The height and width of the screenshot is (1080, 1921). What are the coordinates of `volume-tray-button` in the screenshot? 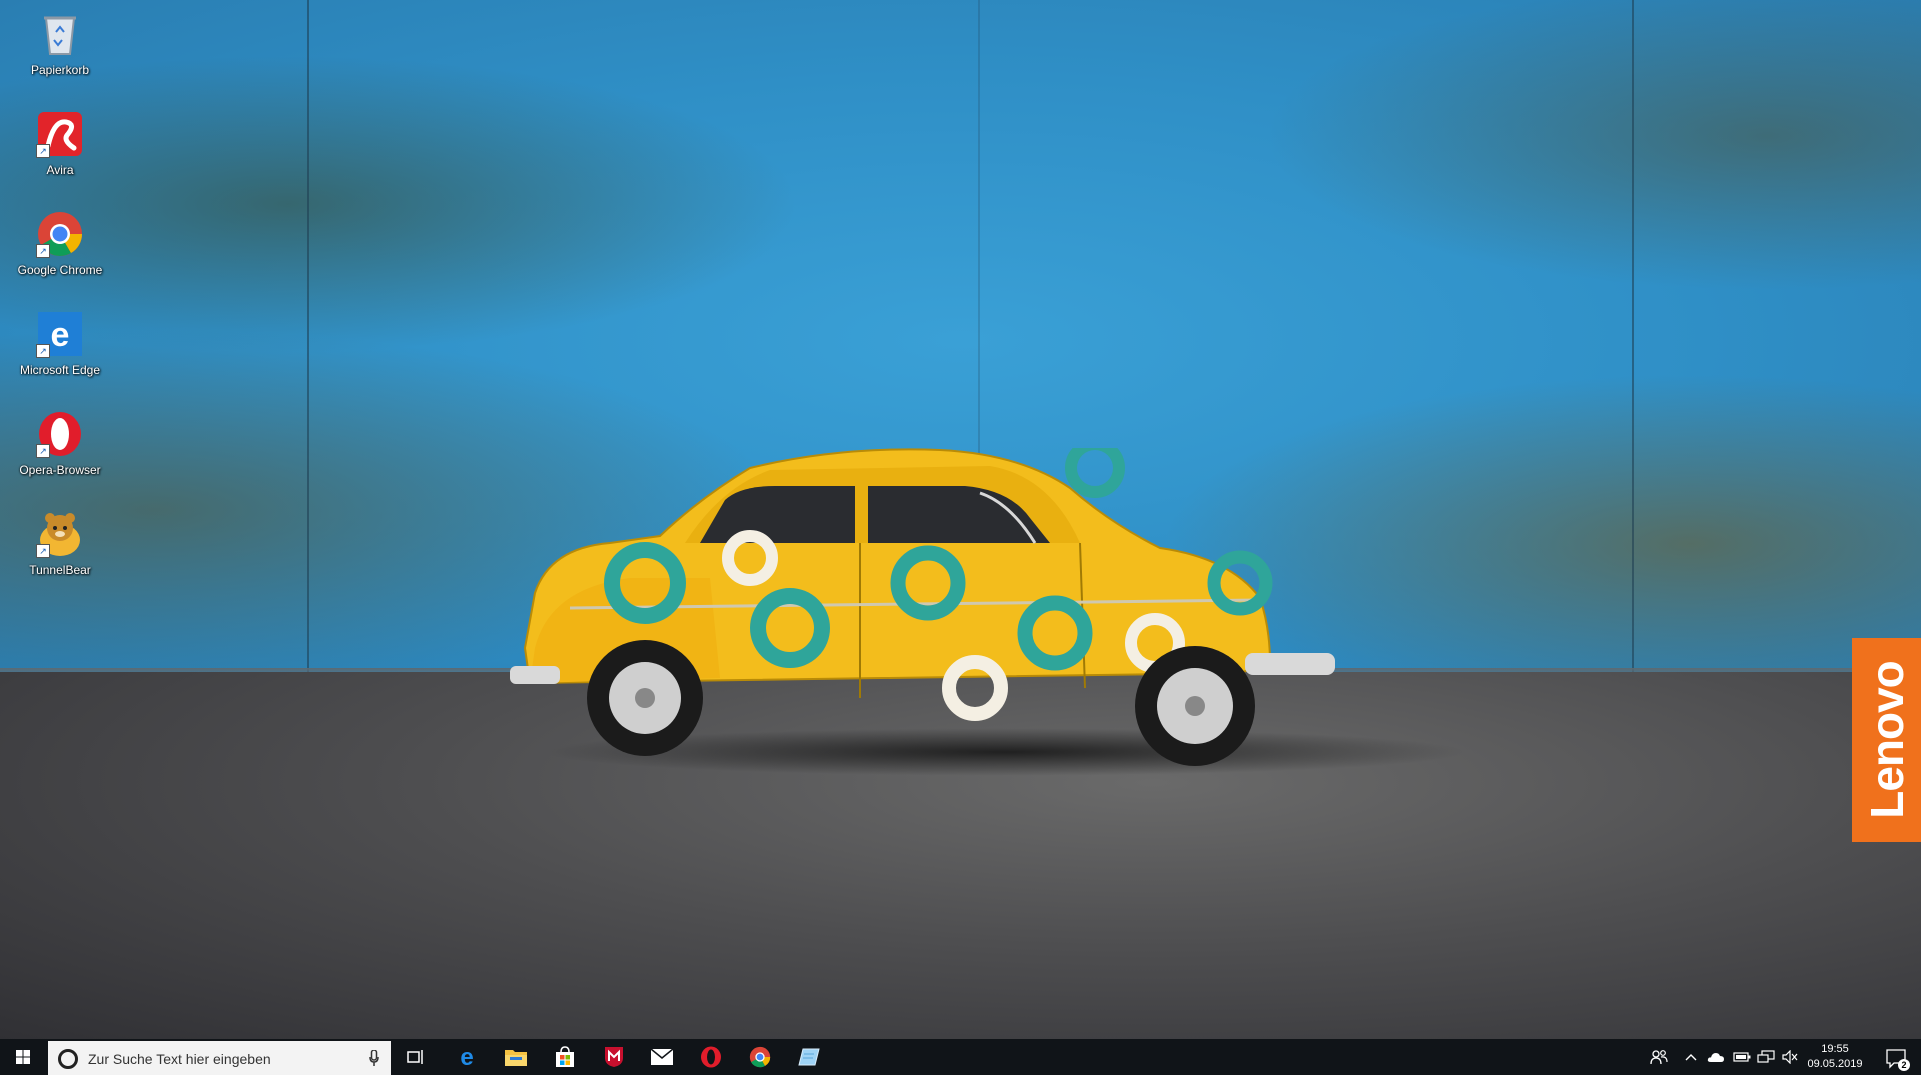 It's located at (1790, 1057).